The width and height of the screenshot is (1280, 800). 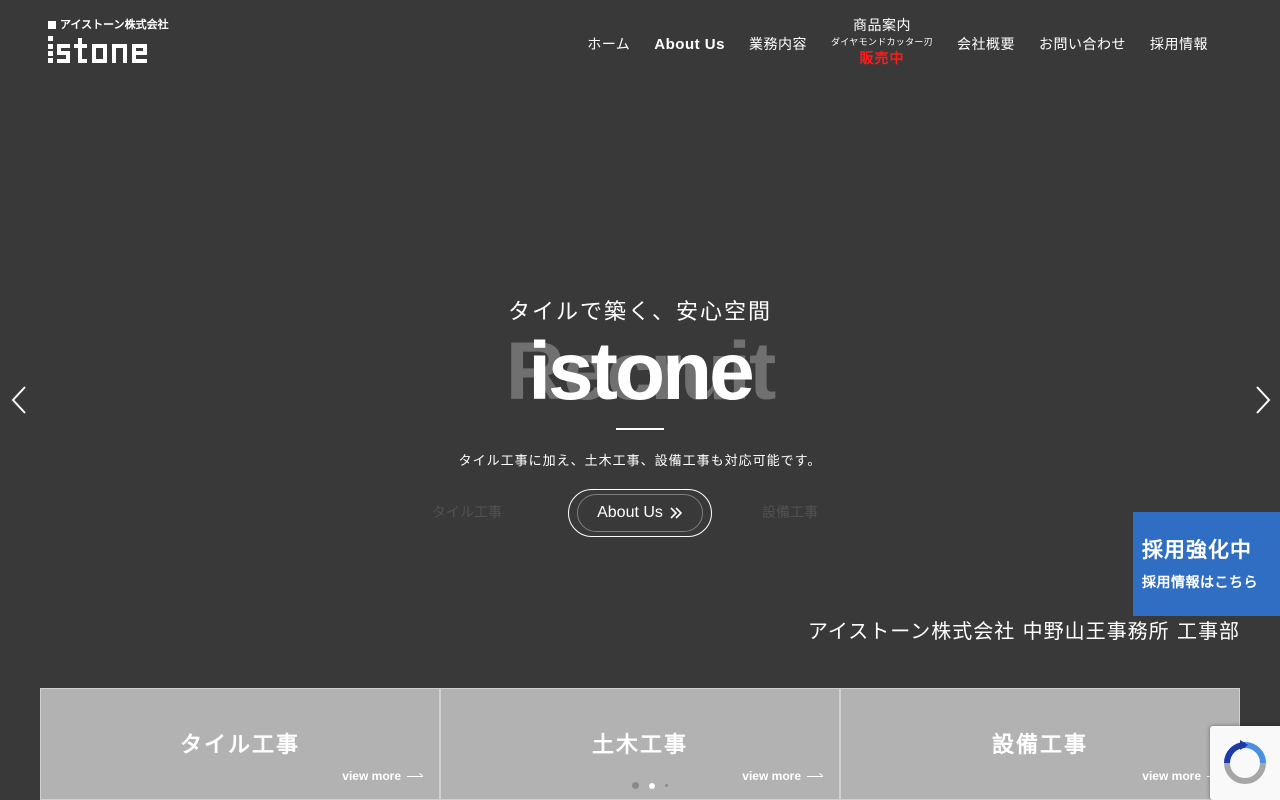 I want to click on recaptcha-badge, so click(x=1245, y=763).